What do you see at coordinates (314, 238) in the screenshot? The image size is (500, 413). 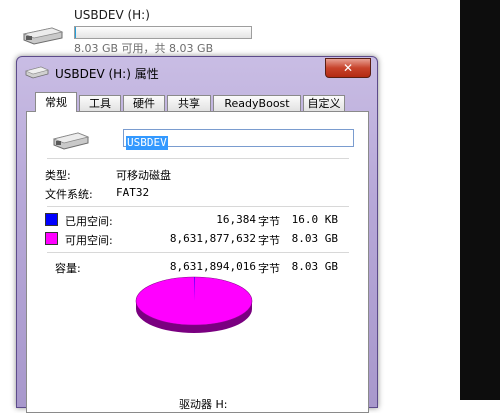 I see `free-space-size: 8.03 GB` at bounding box center [314, 238].